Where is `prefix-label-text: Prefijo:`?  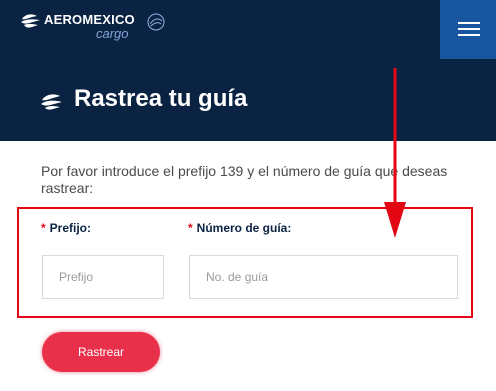
prefix-label-text: Prefijo: is located at coordinates (70, 228).